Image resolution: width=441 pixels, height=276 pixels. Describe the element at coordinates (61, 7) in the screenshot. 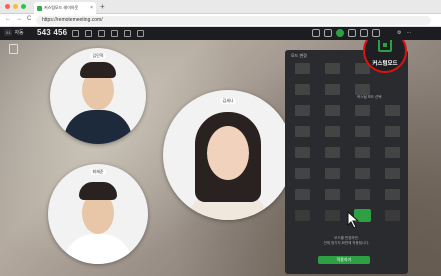

I see `tab-title: 커스텀모드 레이아웃` at that location.